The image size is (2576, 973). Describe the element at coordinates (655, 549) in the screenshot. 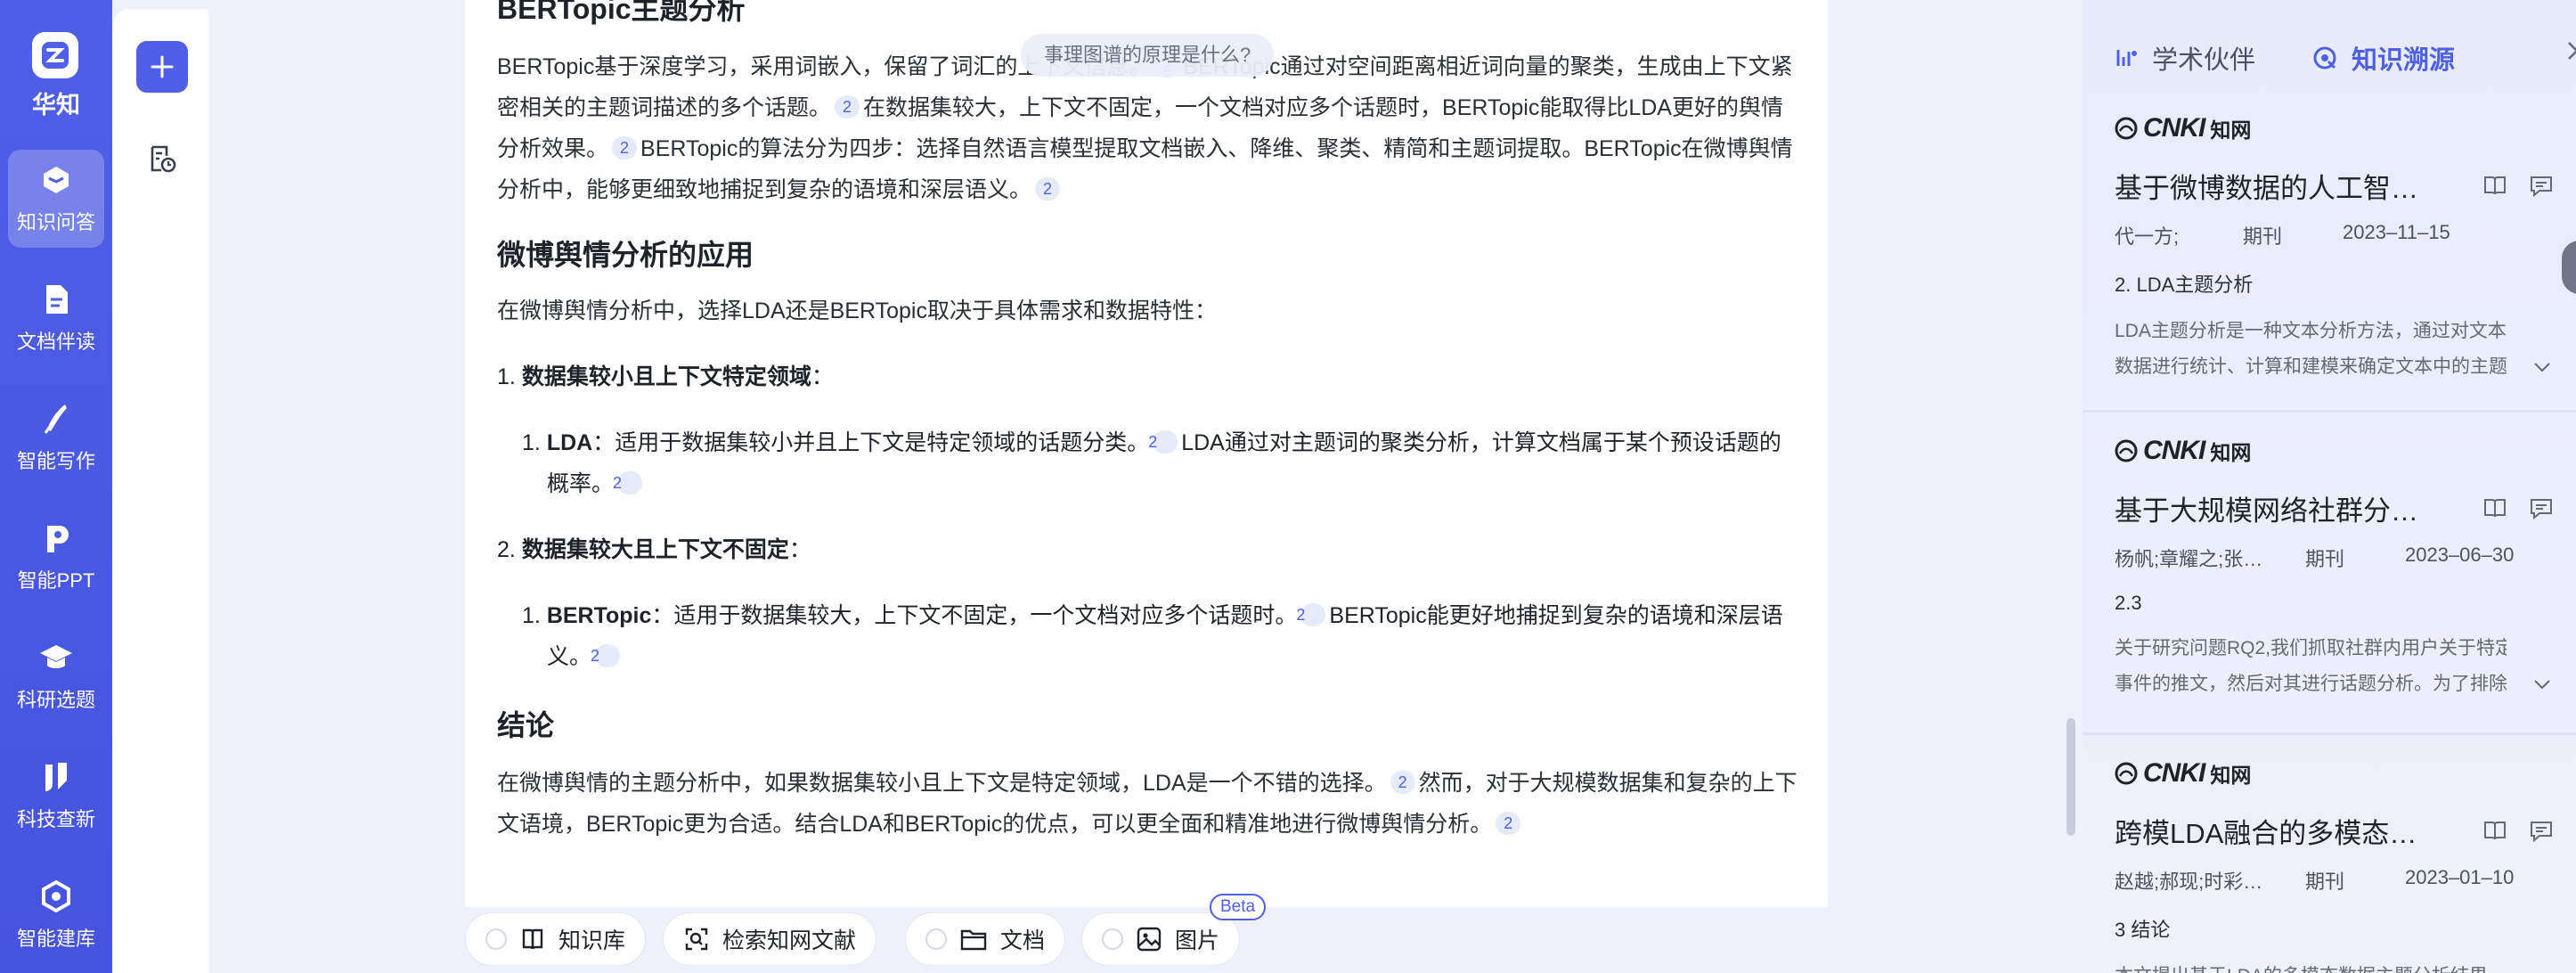

I see `list-item-title: 数据集较大且上下文不固定` at that location.